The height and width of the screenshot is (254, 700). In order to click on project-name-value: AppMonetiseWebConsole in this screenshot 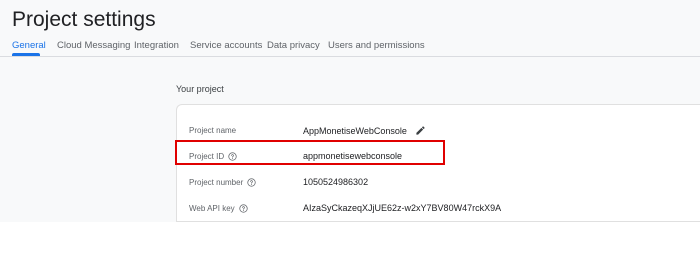, I will do `click(355, 130)`.